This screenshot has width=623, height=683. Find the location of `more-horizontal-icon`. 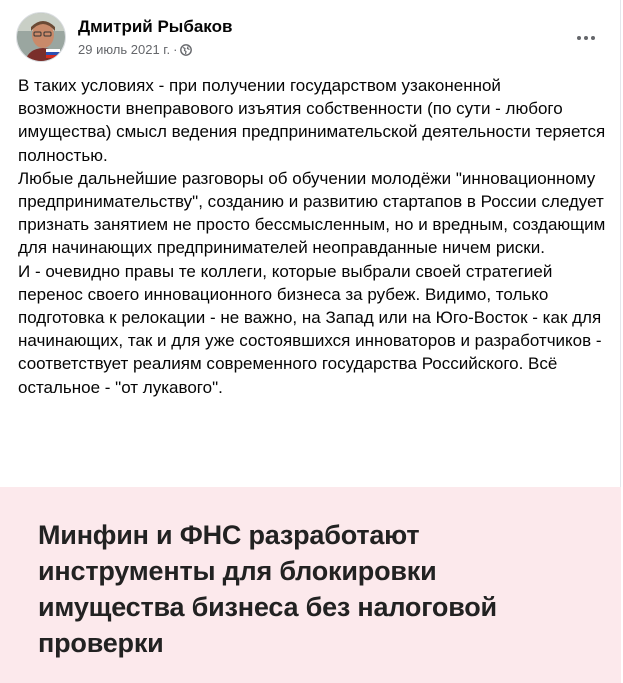

more-horizontal-icon is located at coordinates (586, 38).